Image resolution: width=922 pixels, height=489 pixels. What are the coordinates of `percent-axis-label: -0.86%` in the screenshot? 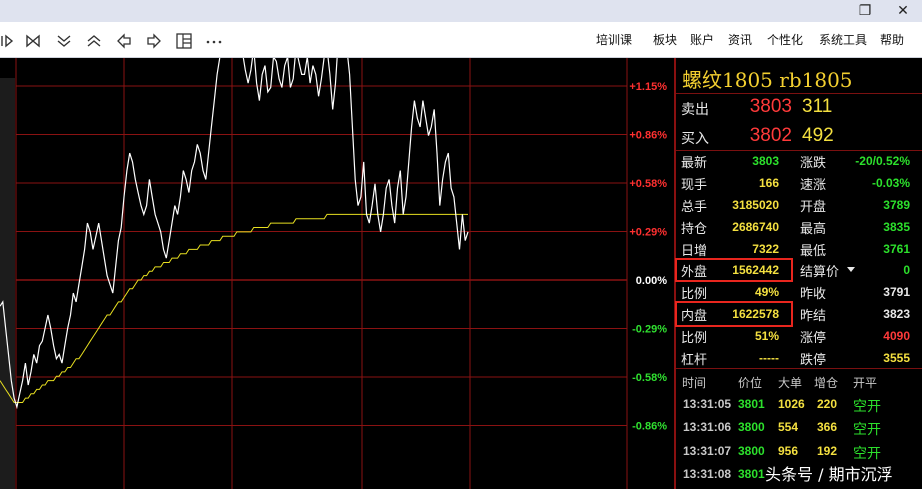 It's located at (649, 427).